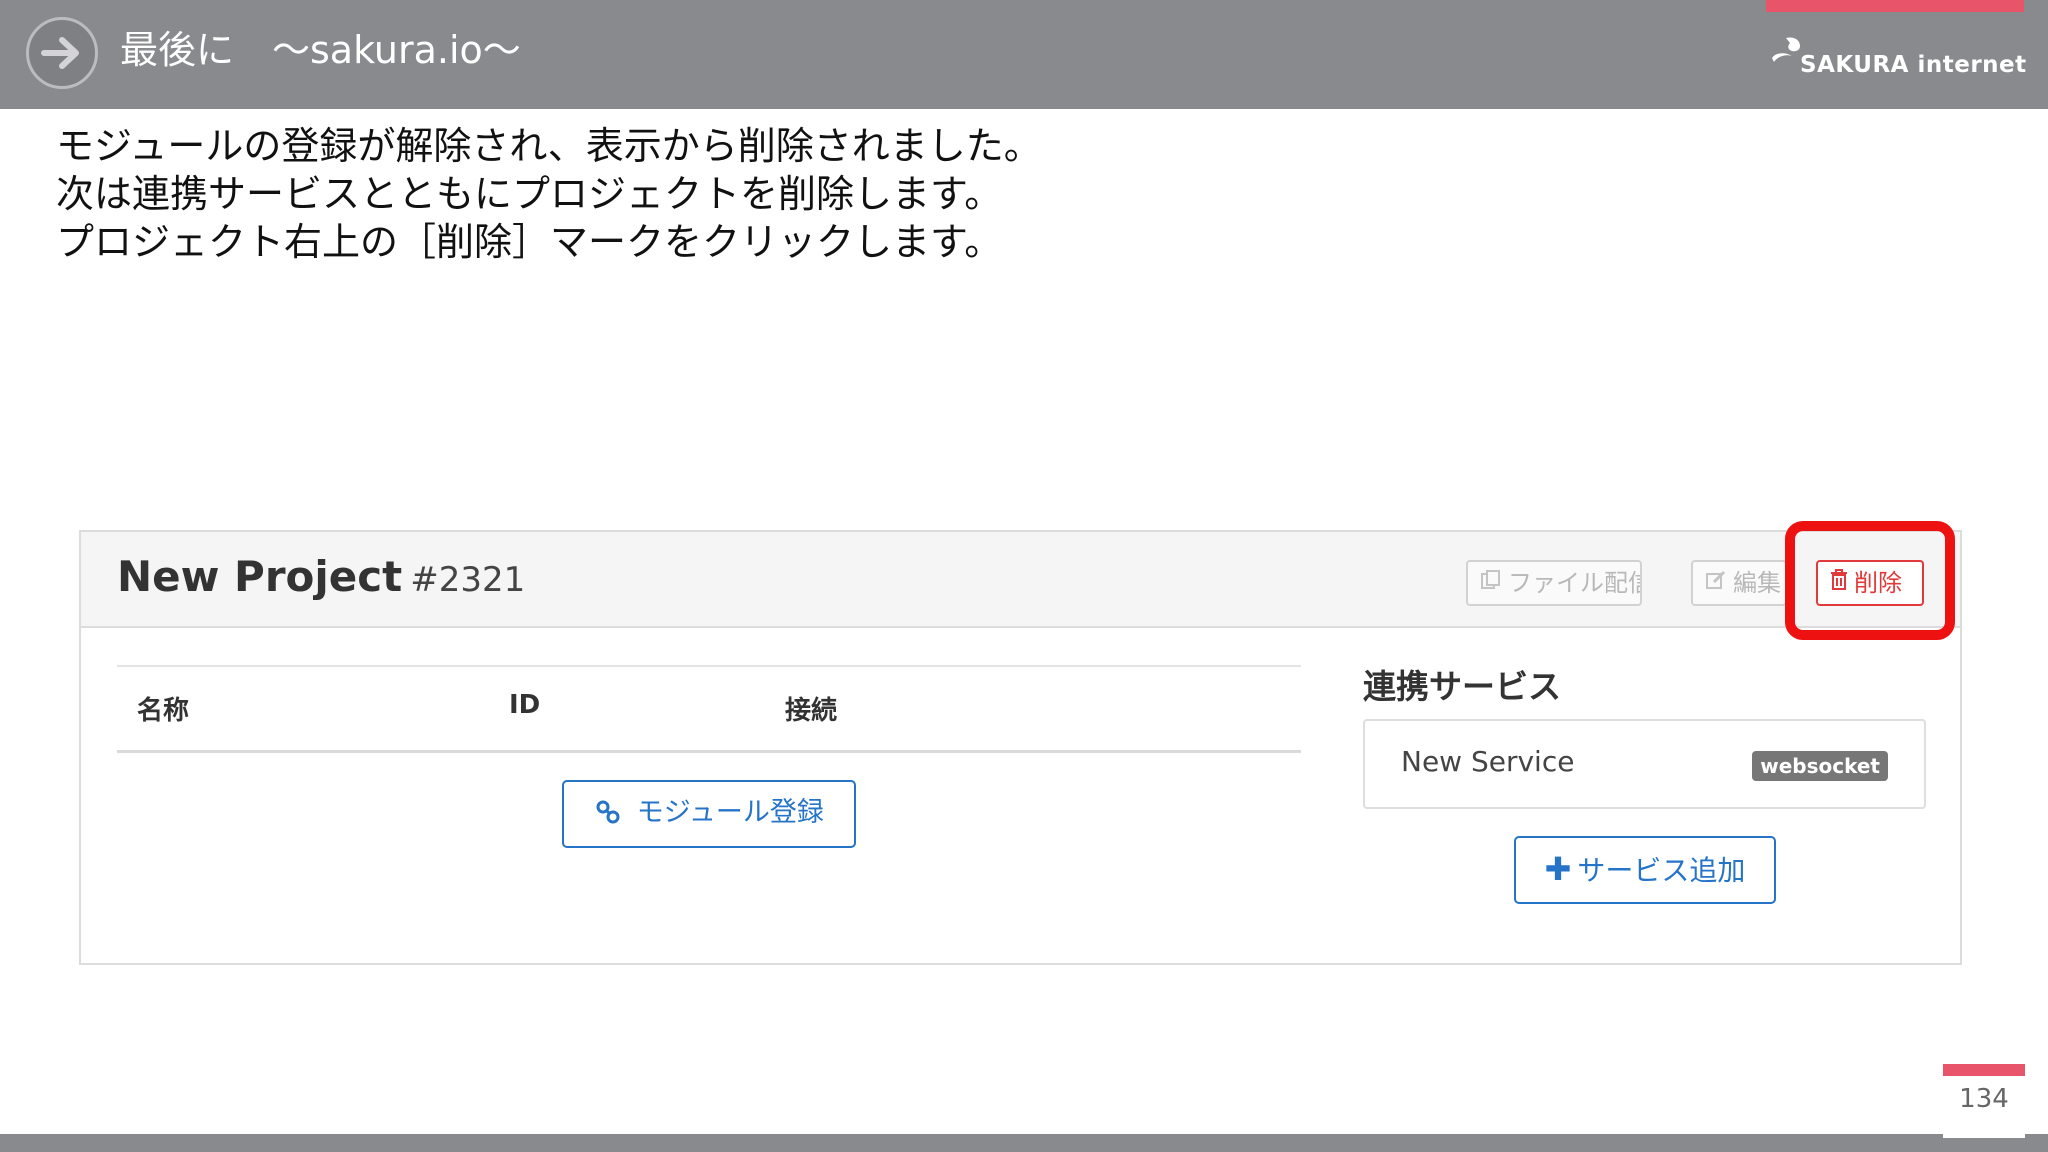 The image size is (2048, 1152). What do you see at coordinates (1984, 1070) in the screenshot?
I see `page-number-accent` at bounding box center [1984, 1070].